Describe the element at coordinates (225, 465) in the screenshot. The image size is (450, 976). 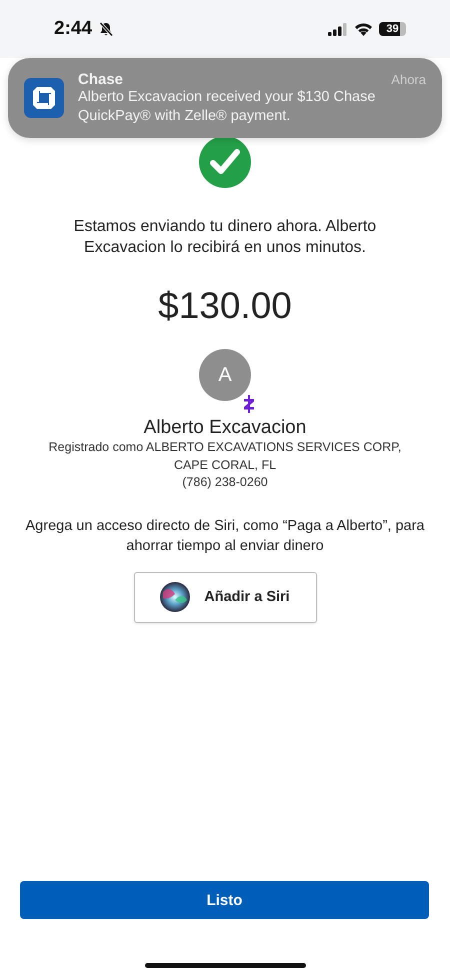
I see `recipient-detail: CAPE CORAL, FL` at that location.